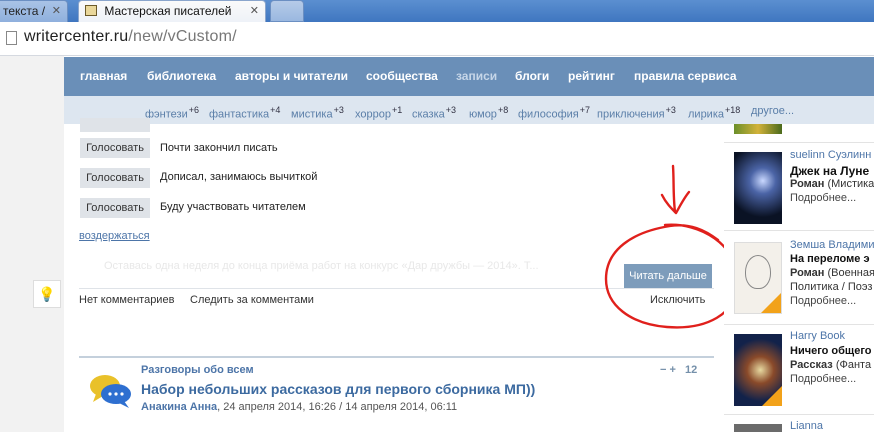 The image size is (874, 432). Describe the element at coordinates (674, 189) in the screenshot. I see `annotation-arrow-shaft` at that location.